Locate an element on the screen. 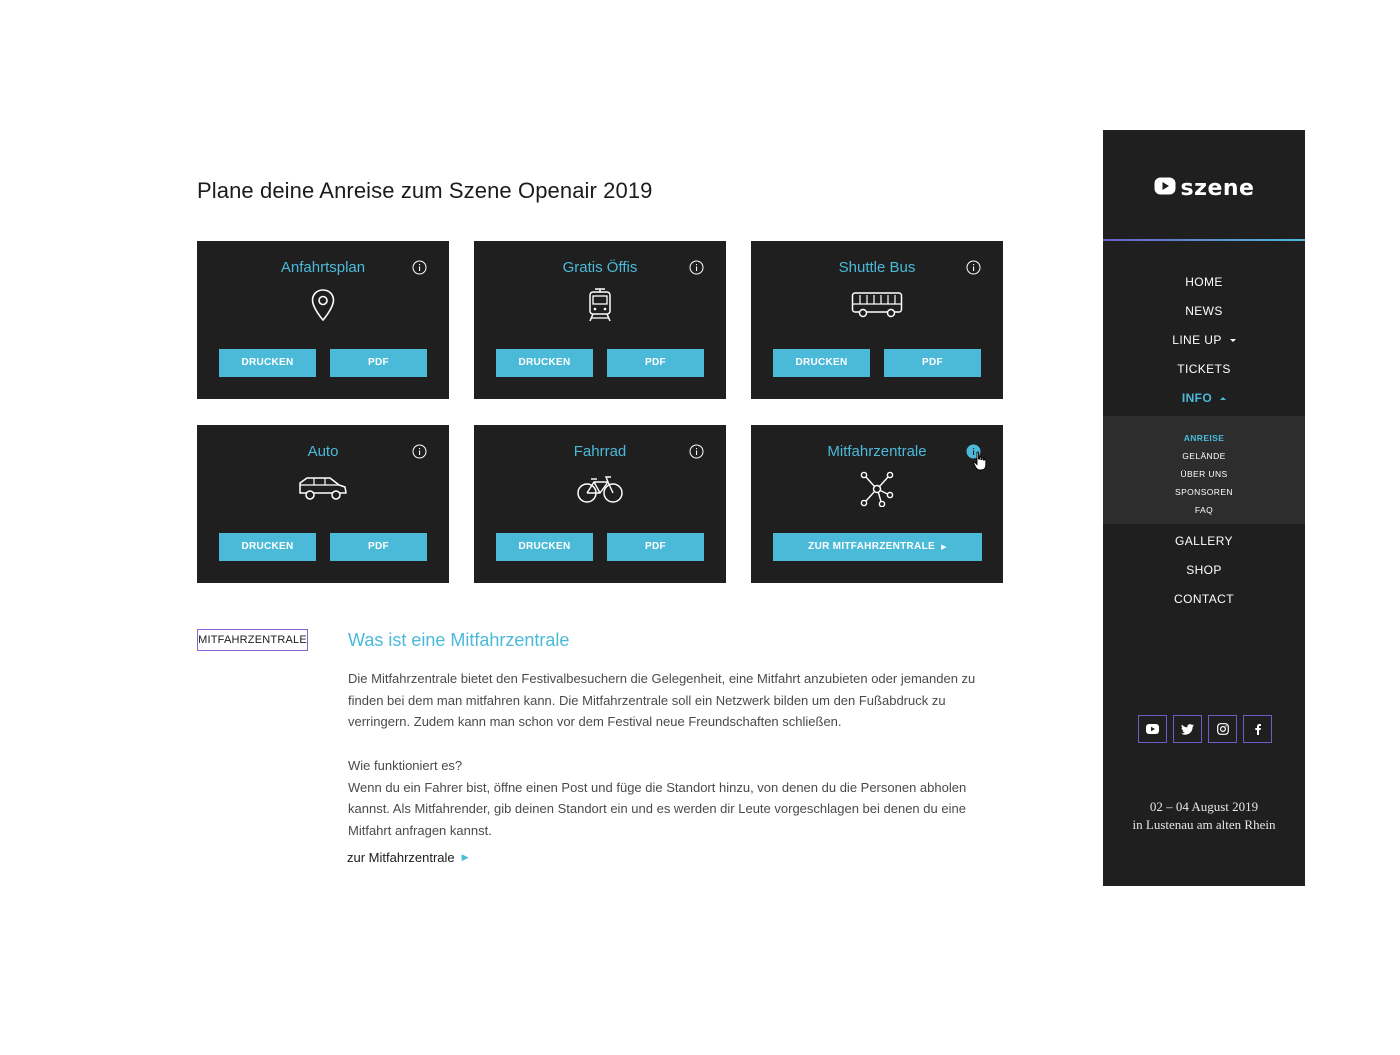  nav-label: INFO is located at coordinates (1197, 398).